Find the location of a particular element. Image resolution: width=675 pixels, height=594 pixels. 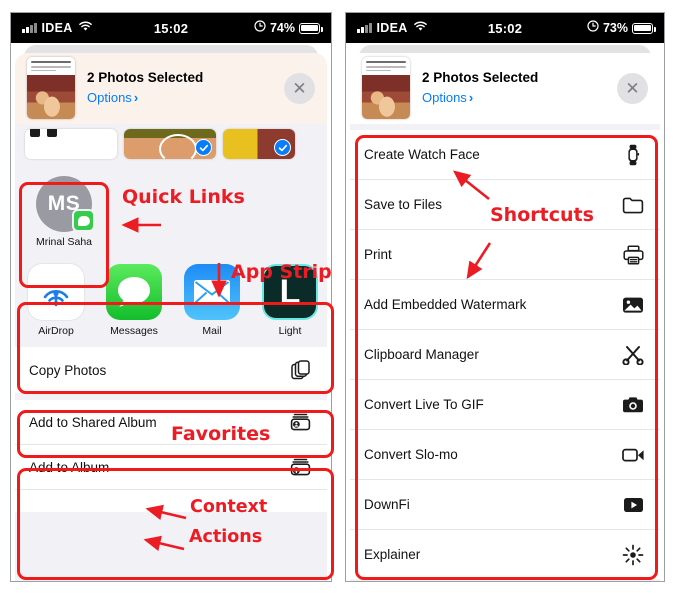

video-camera-icon is located at coordinates (633, 455).